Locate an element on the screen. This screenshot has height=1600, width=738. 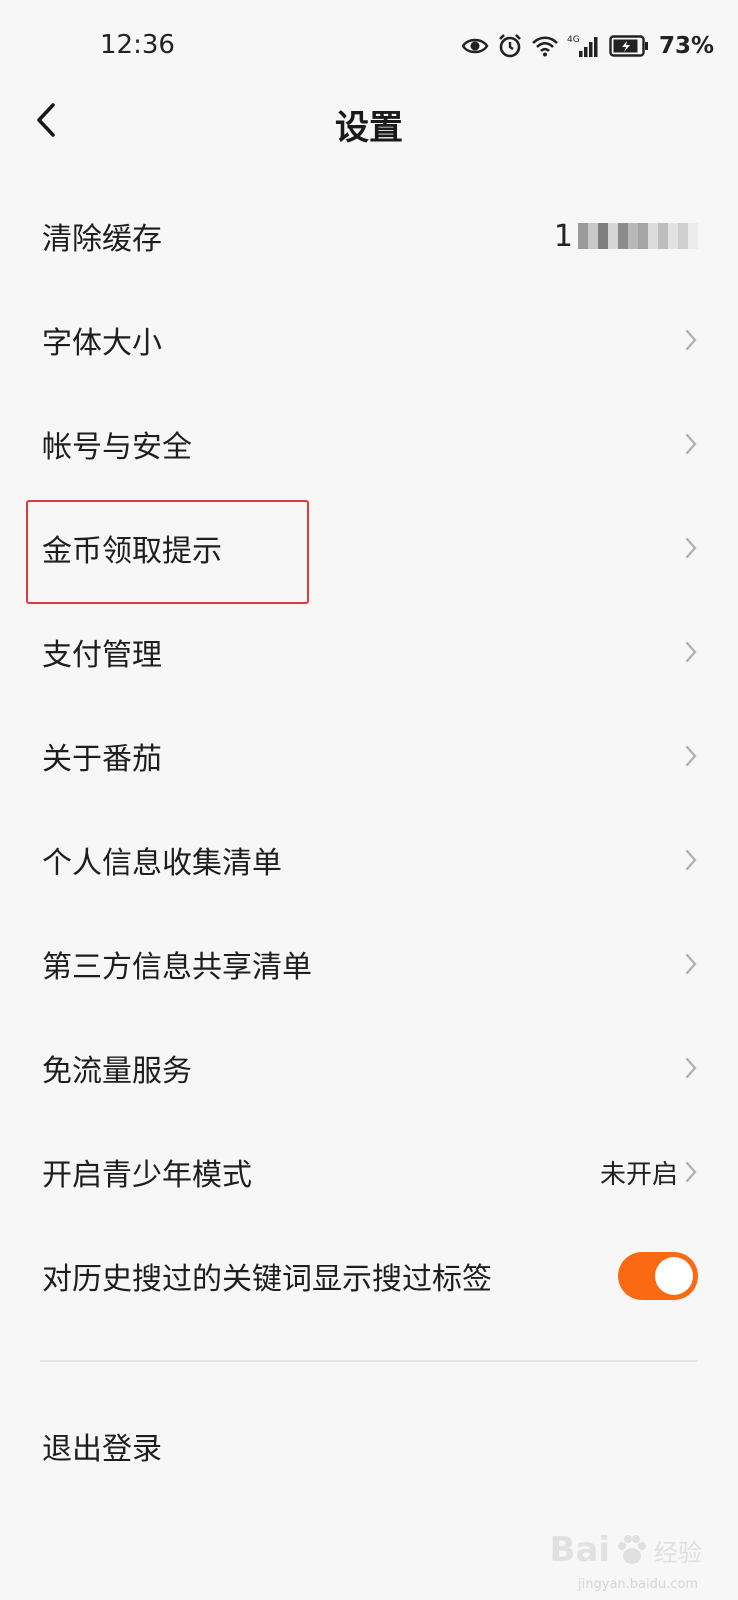
third-party-sharing-label: 第三方信息共享清单 is located at coordinates (177, 967).